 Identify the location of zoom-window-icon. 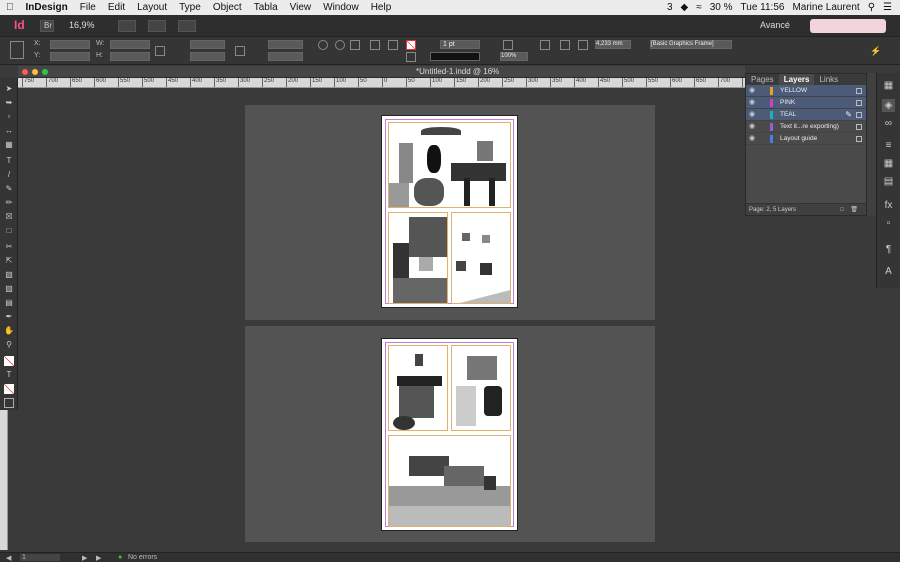
(45, 72).